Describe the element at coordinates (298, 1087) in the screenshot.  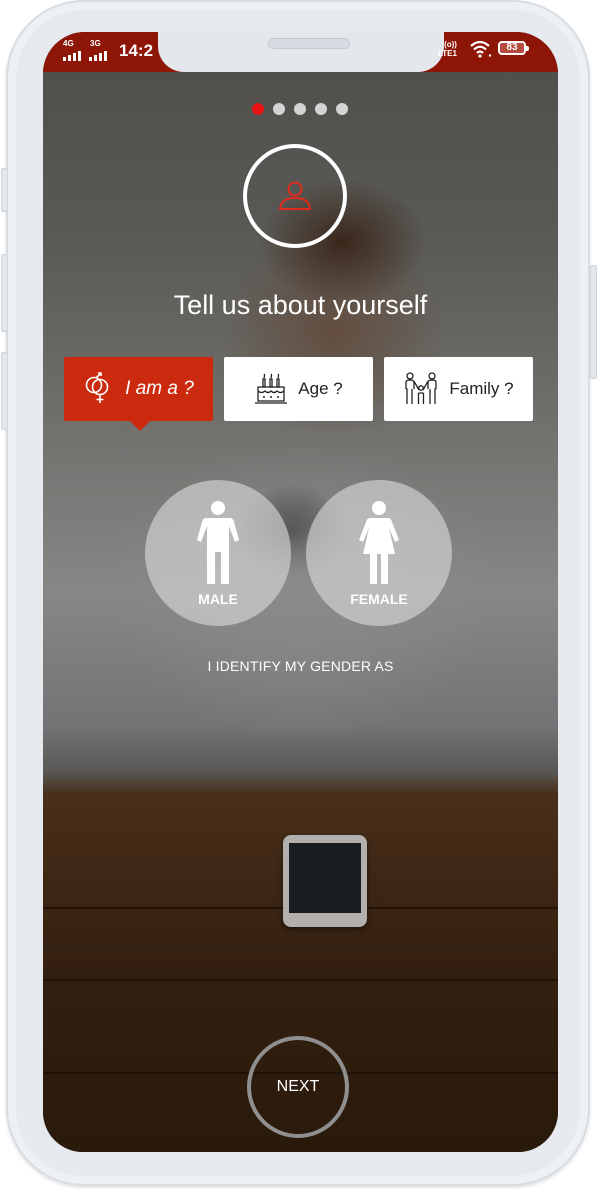
I see `next-button: NEXT` at that location.